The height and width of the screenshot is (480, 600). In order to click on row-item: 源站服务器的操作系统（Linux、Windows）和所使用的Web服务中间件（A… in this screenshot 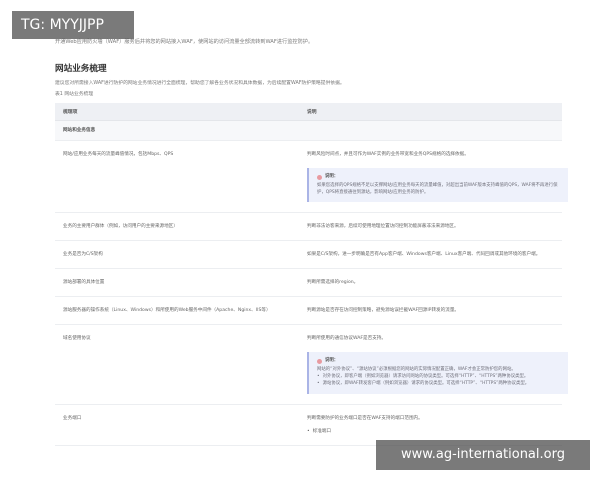, I will do `click(177, 311)`.